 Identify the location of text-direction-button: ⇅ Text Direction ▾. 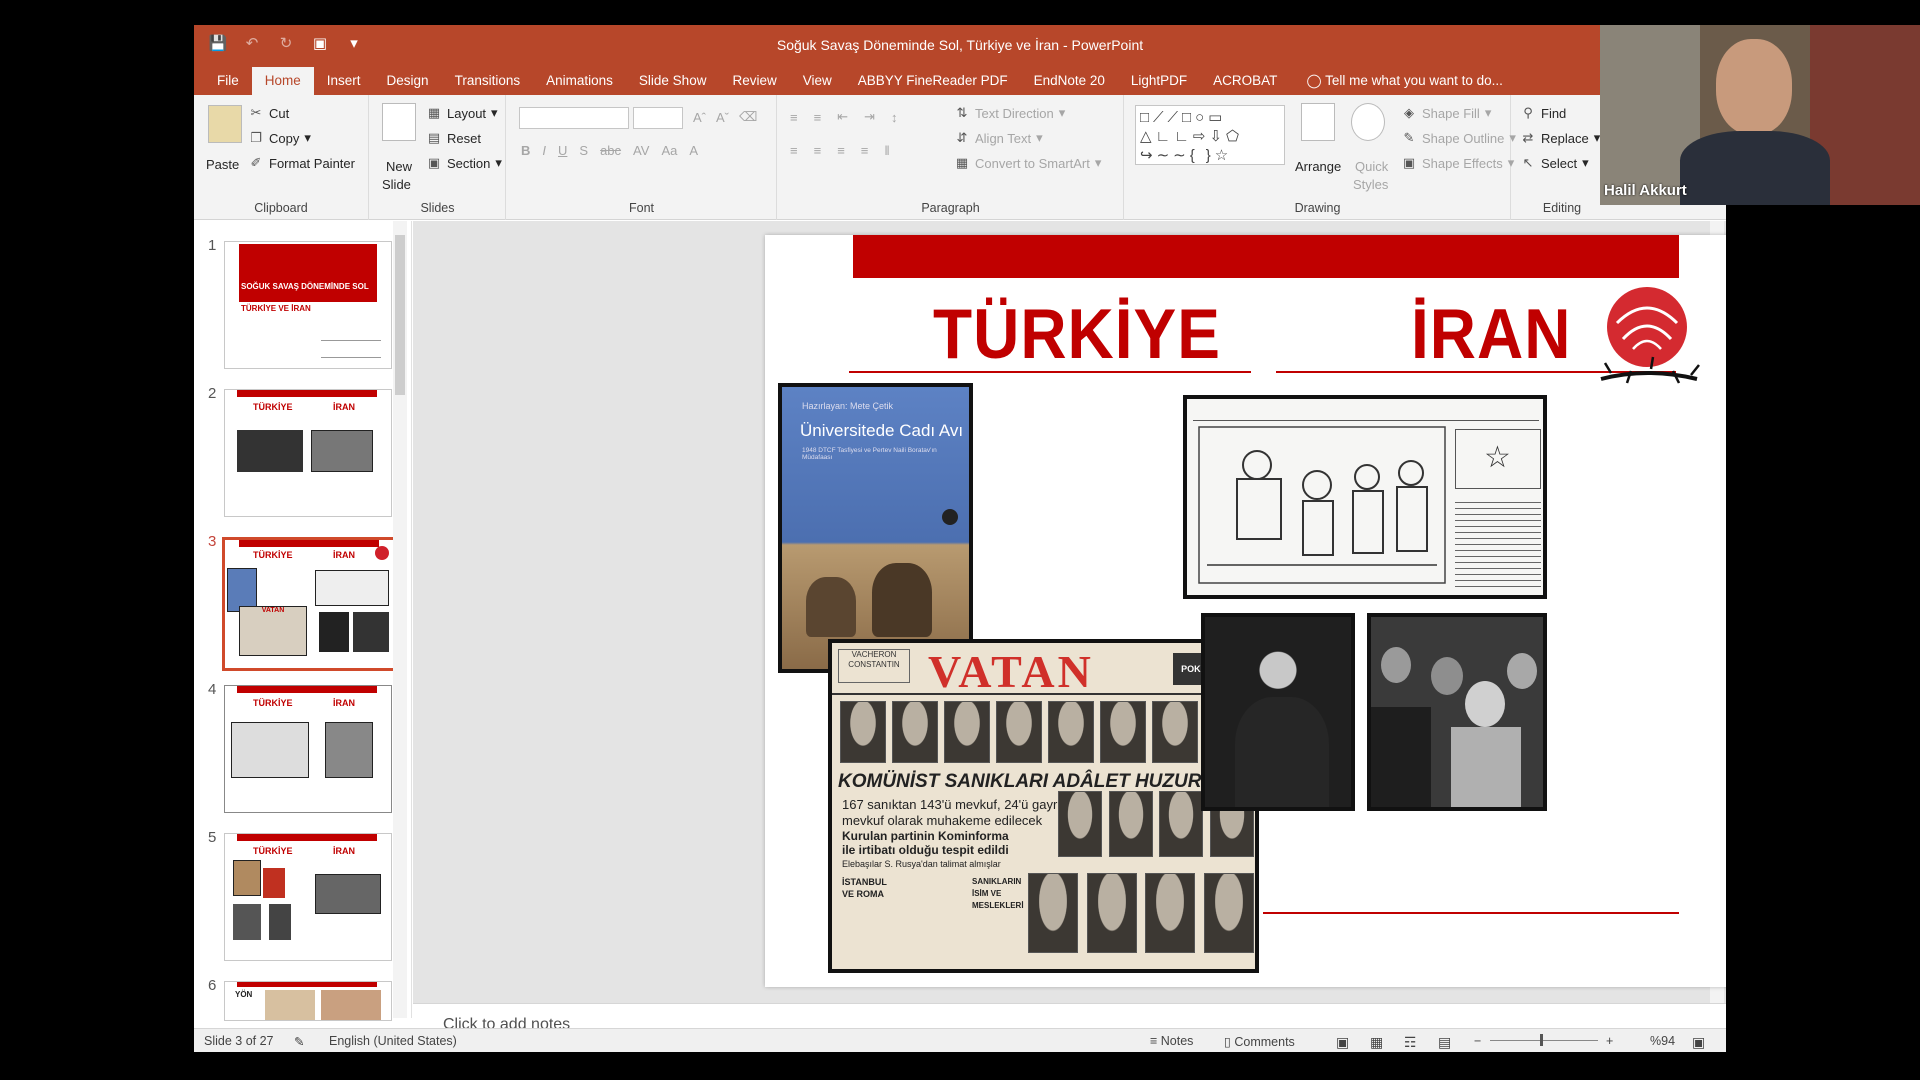
(1010, 113).